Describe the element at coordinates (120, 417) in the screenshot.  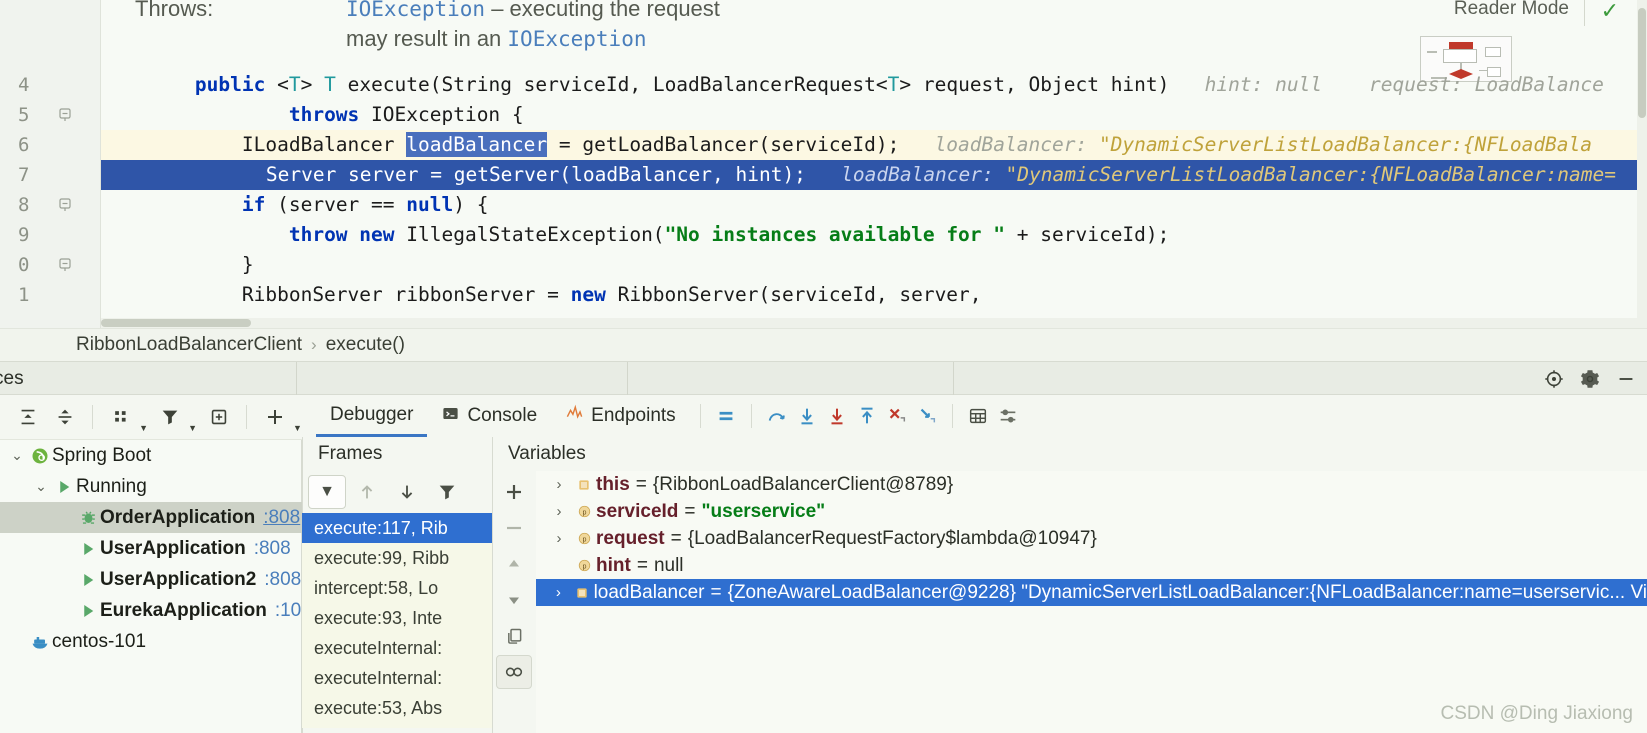
I see `group-by-icon` at that location.